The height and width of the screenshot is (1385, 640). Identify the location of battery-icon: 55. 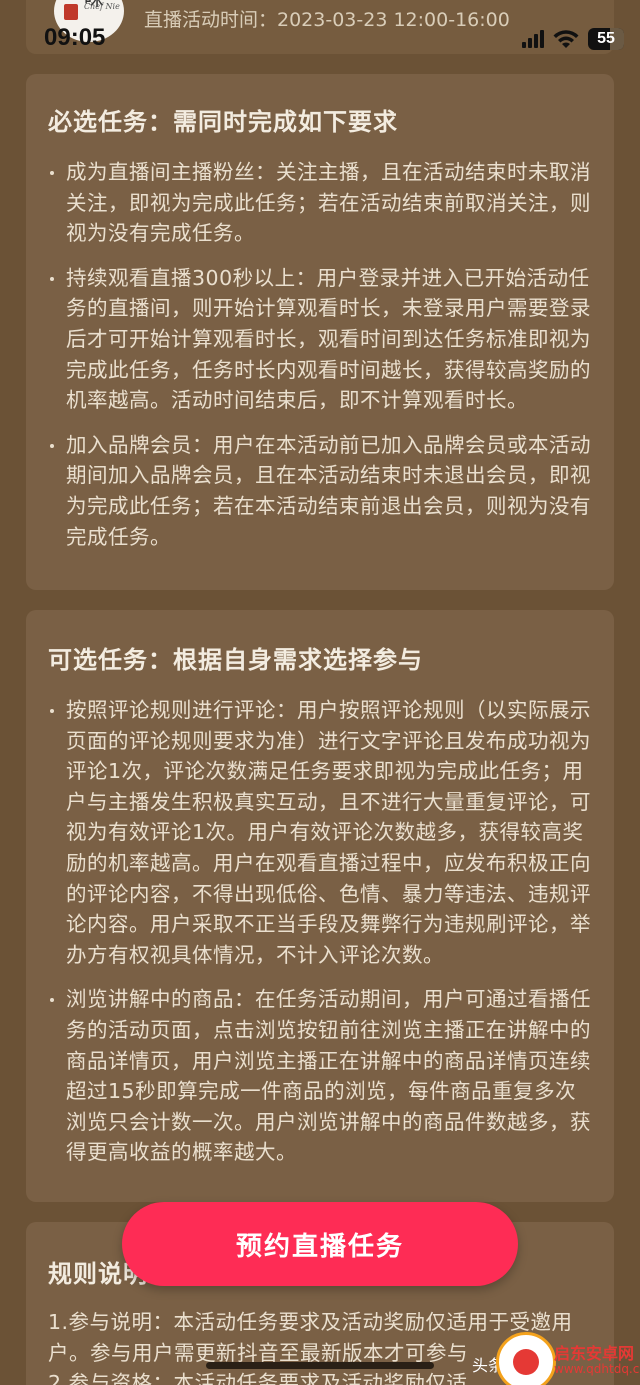
(606, 39).